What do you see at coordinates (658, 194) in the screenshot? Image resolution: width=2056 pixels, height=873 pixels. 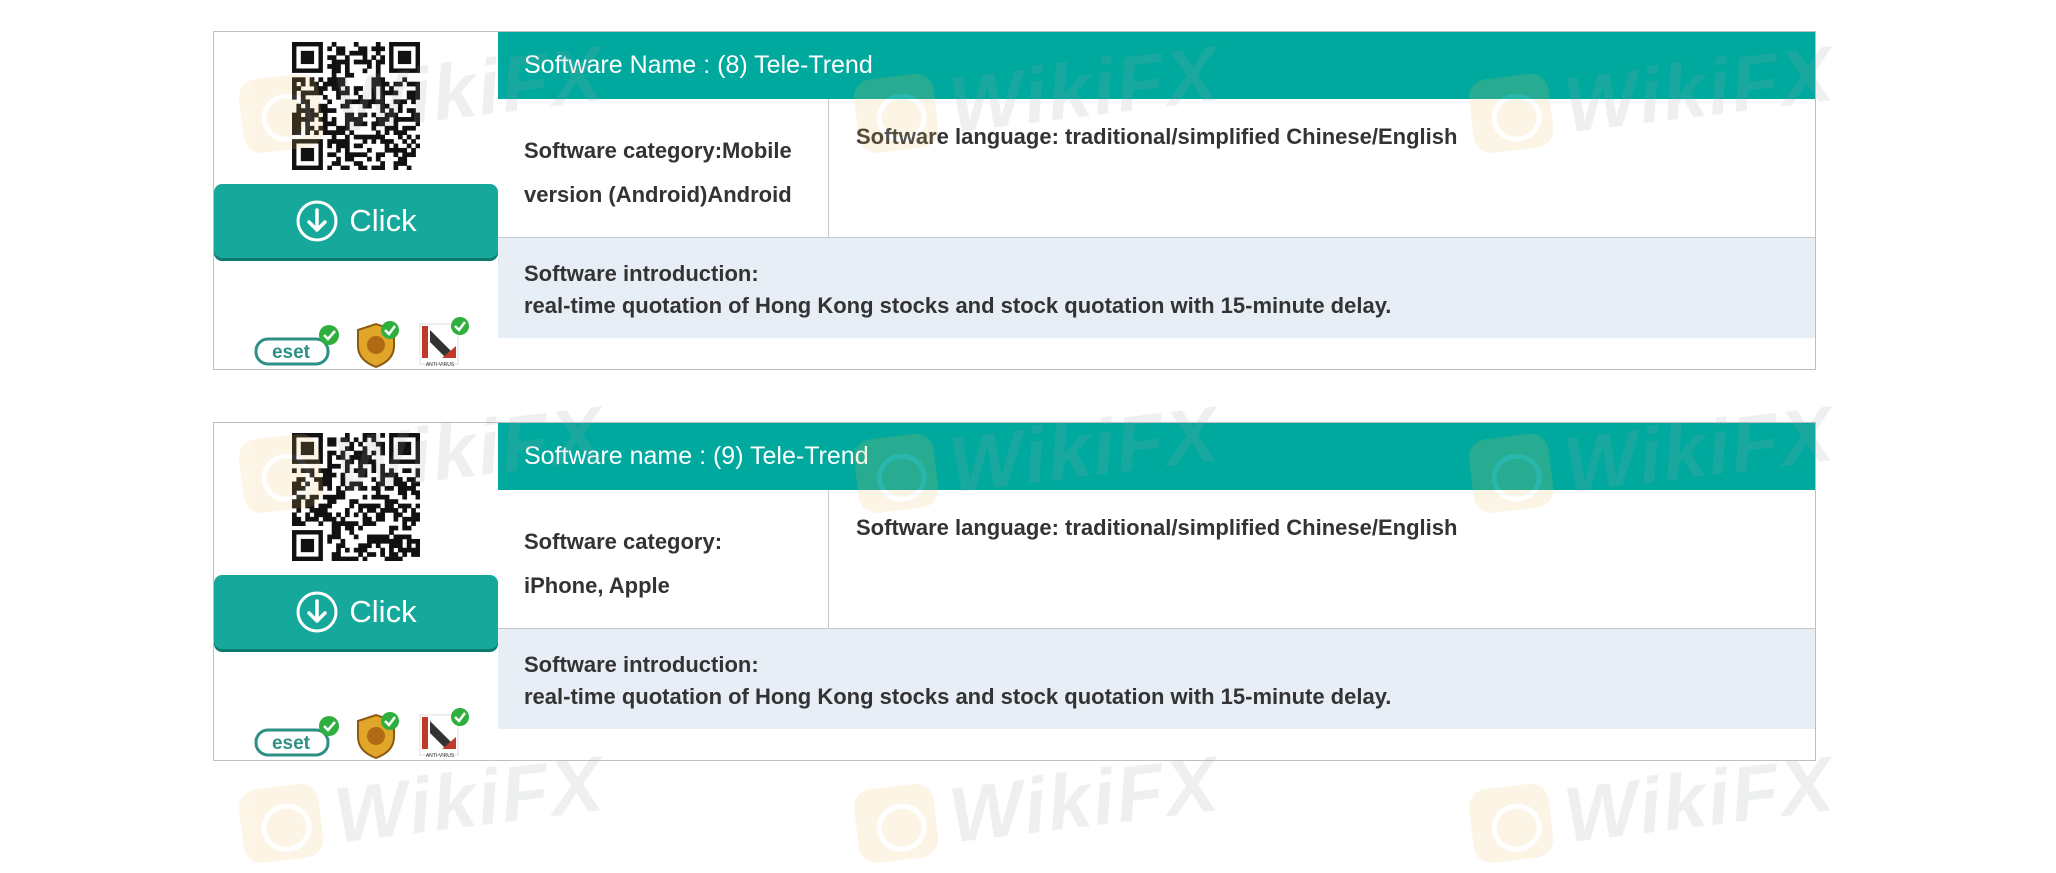 I see `software-category-line2: version (Android)Android` at bounding box center [658, 194].